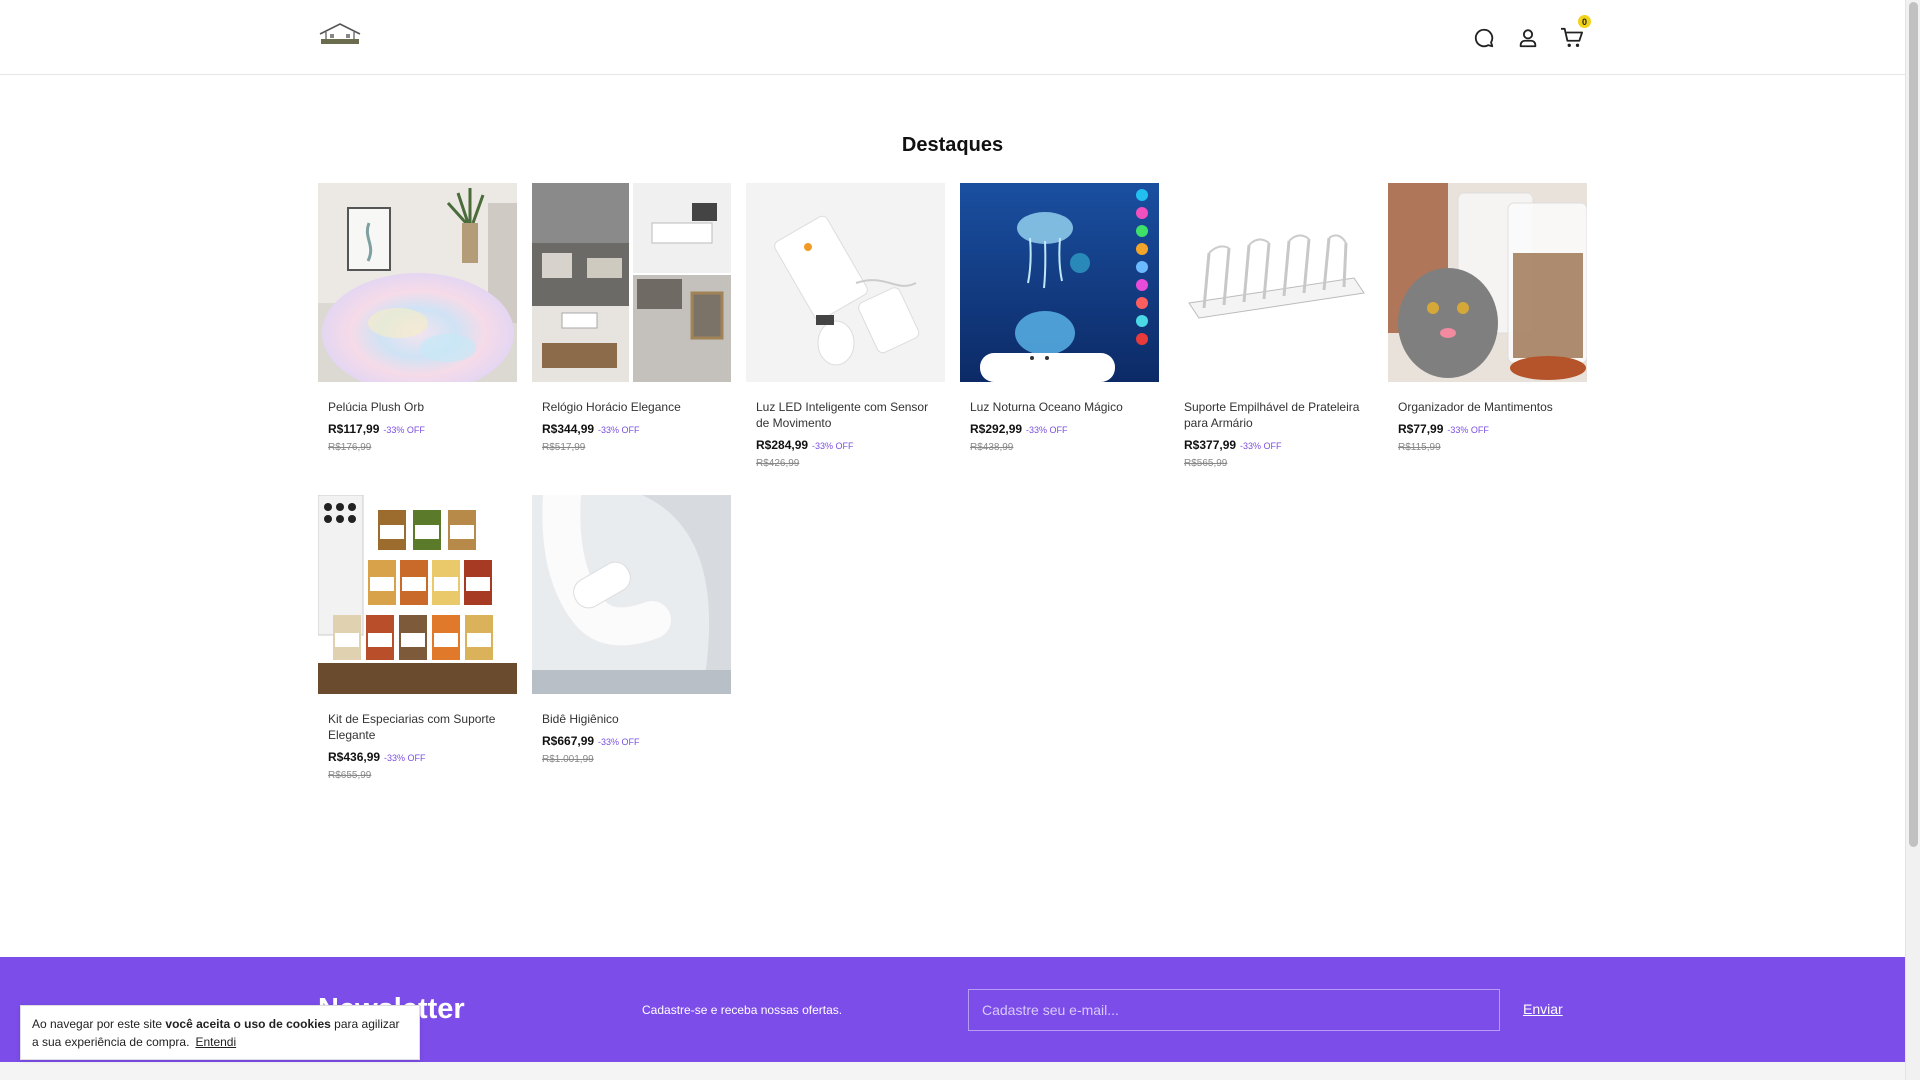 The height and width of the screenshot is (1080, 1920). I want to click on store-logo, so click(340, 34).